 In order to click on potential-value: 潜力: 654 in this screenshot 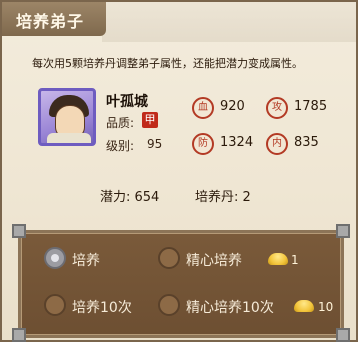, I will do `click(130, 197)`.